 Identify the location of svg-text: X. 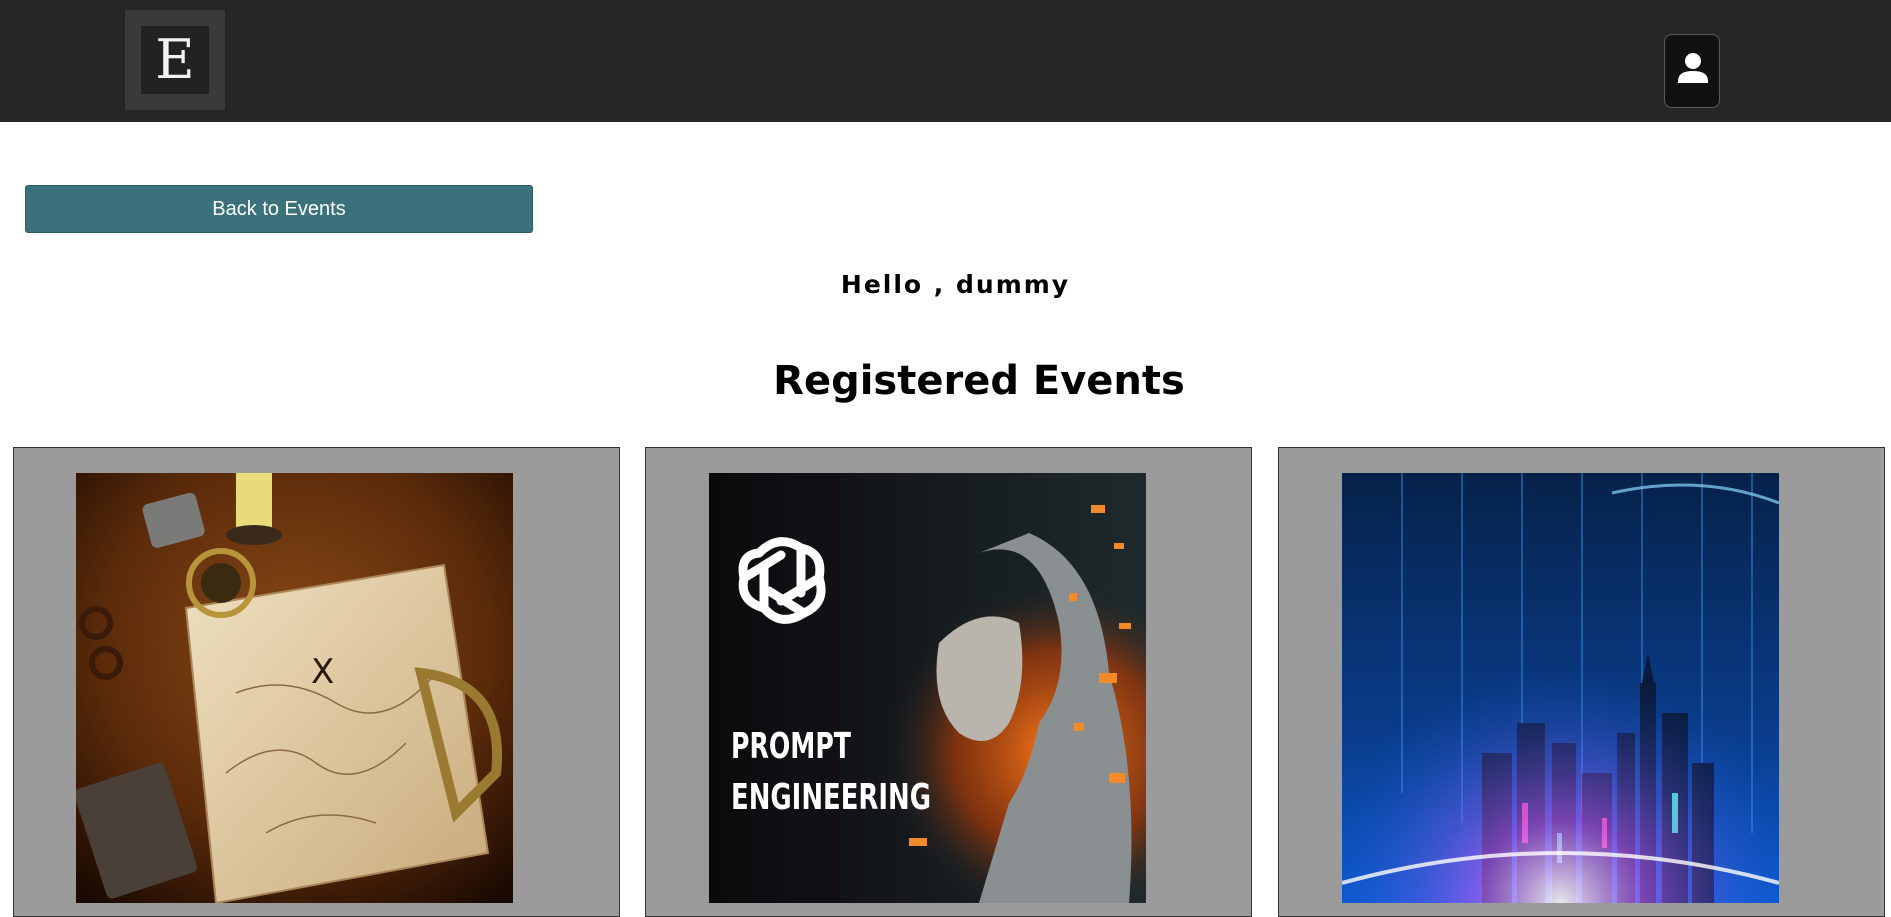
(322, 672).